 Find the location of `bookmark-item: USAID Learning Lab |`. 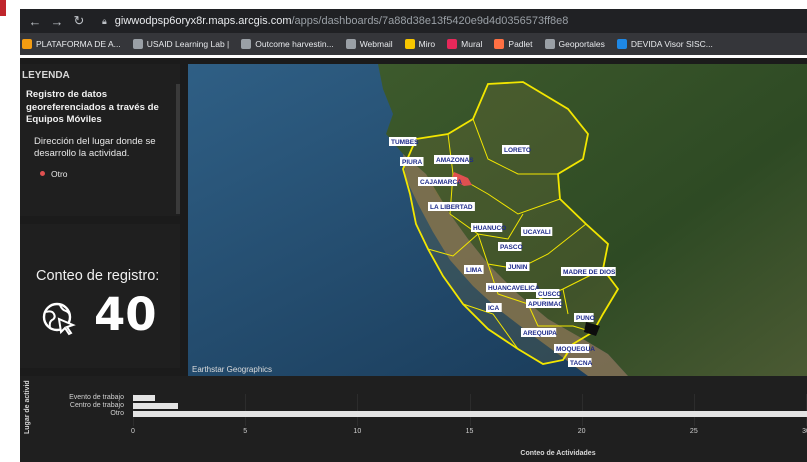

bookmark-item: USAID Learning Lab | is located at coordinates (181, 44).